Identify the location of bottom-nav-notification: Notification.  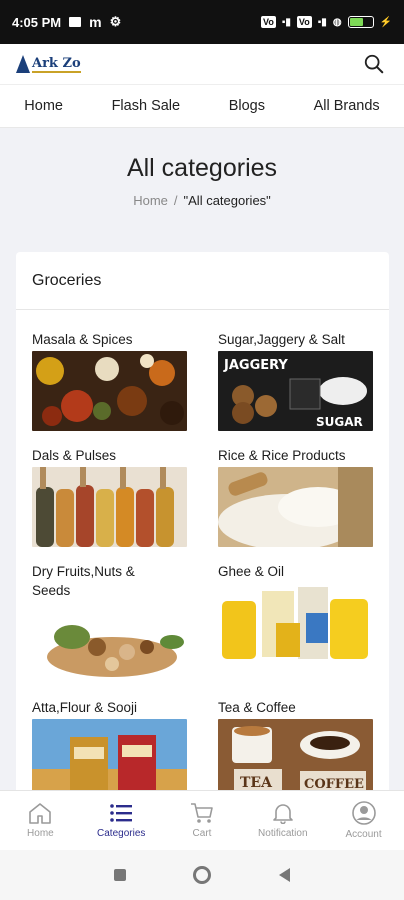
(282, 820).